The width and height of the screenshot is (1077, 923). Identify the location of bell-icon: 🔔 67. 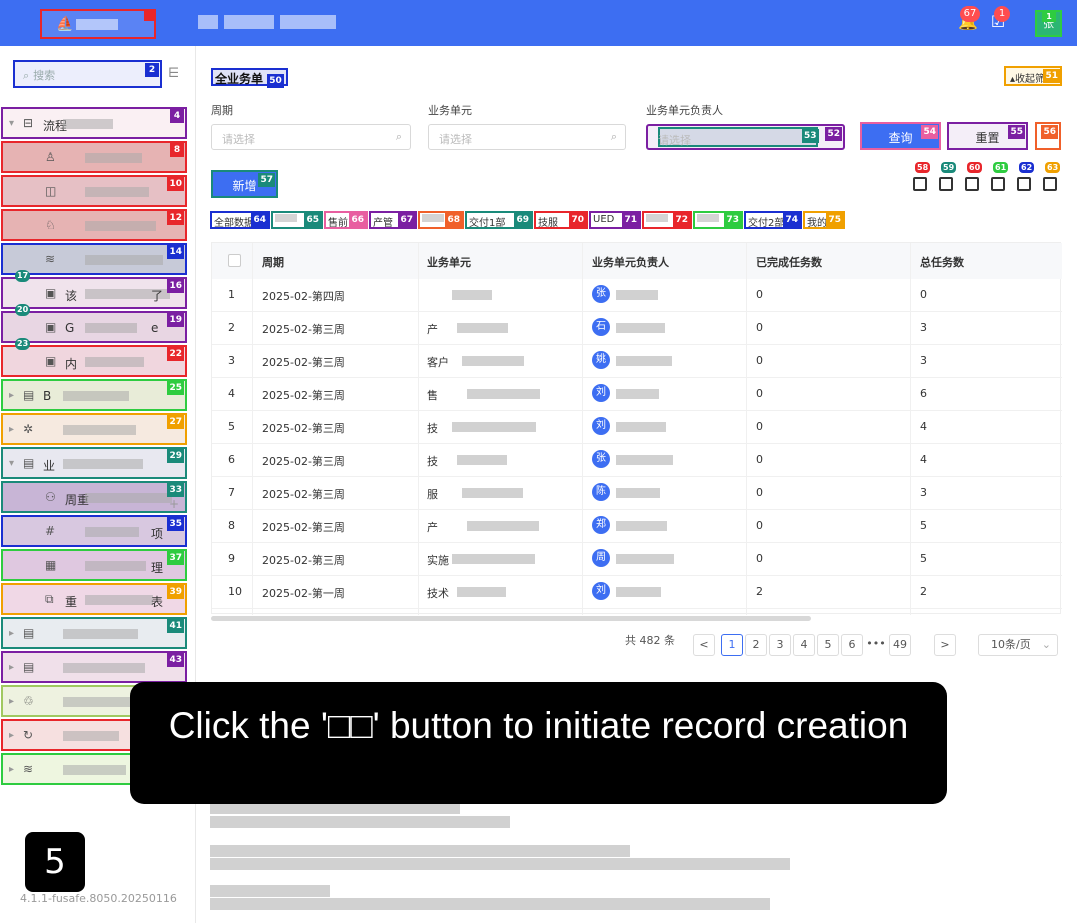
(969, 19).